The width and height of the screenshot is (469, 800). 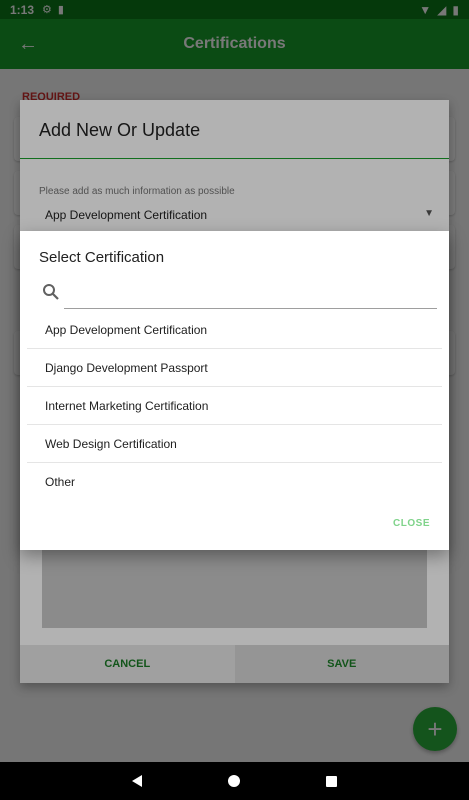 What do you see at coordinates (137, 781) in the screenshot?
I see `nav-back-icon` at bounding box center [137, 781].